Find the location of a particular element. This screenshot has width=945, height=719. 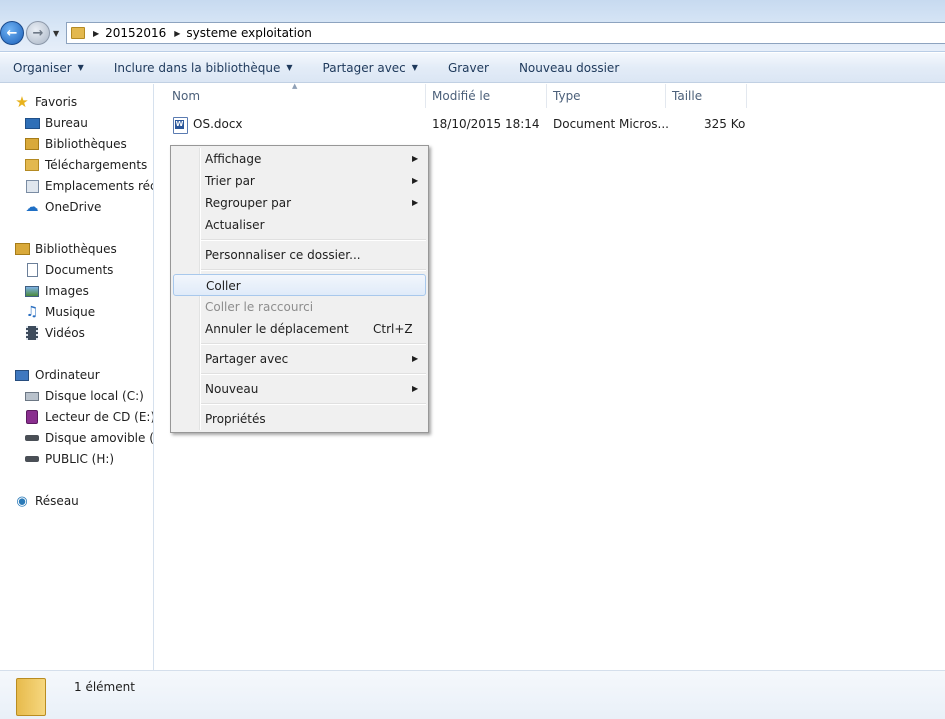

new-folder-button: Nouveau dossier is located at coordinates (562, 68).